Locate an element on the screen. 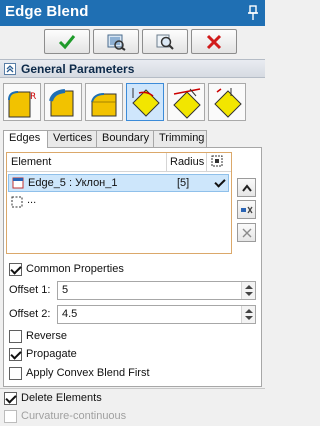 This screenshot has height=426, width=320. grid-header: Element Radius is located at coordinates (119, 162).